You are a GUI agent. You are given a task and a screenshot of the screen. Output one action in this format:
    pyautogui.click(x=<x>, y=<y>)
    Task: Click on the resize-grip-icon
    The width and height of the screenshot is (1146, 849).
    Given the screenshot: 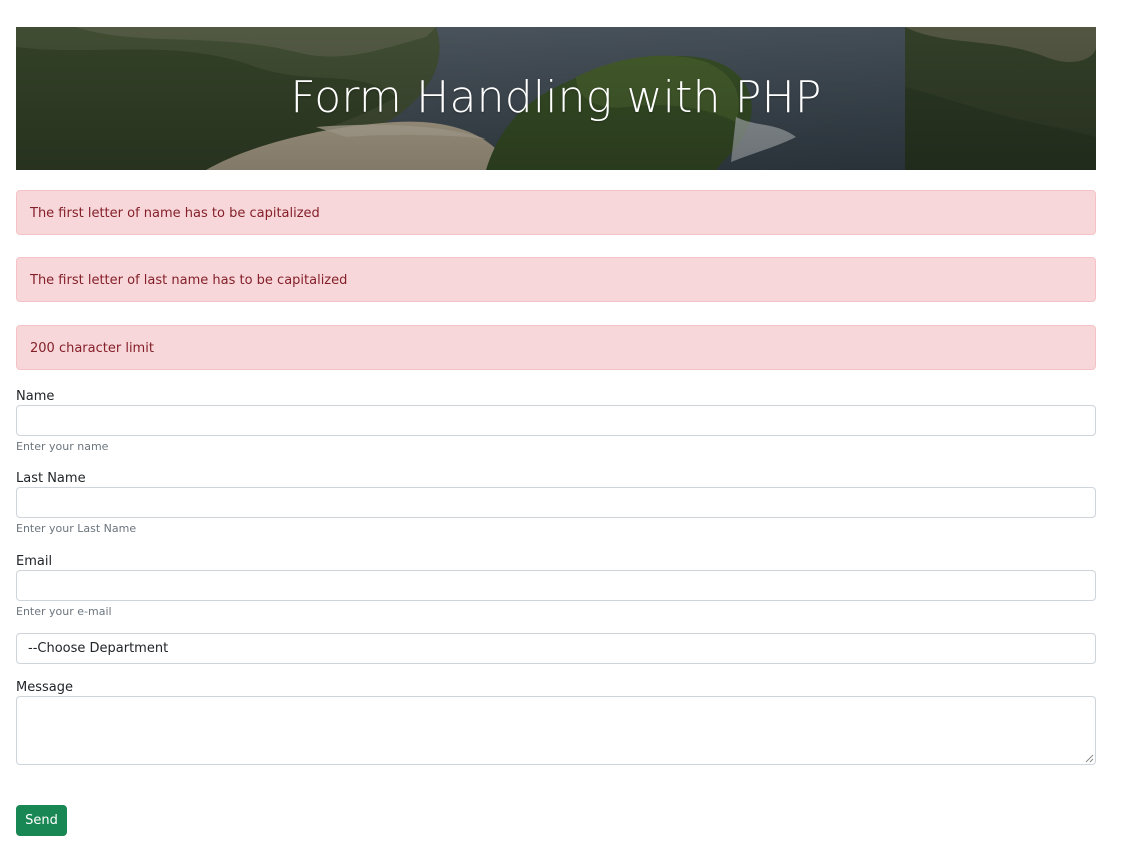 What is the action you would take?
    pyautogui.click(x=1089, y=758)
    